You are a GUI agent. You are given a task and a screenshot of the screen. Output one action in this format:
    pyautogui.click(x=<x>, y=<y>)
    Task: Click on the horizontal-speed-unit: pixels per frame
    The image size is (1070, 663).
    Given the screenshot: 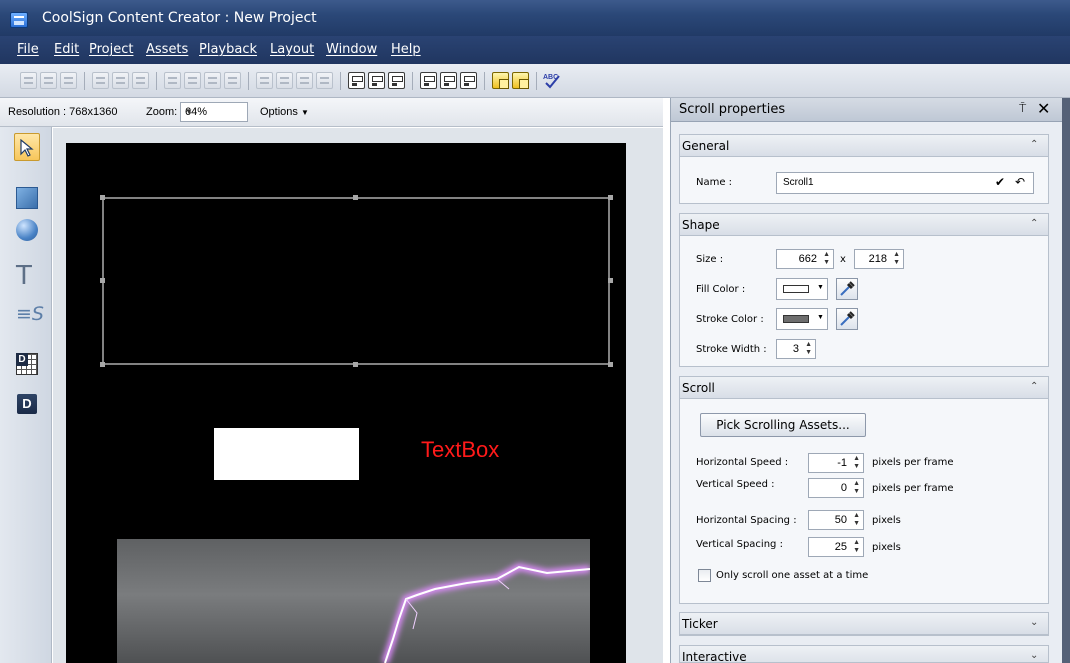 What is the action you would take?
    pyautogui.click(x=913, y=462)
    